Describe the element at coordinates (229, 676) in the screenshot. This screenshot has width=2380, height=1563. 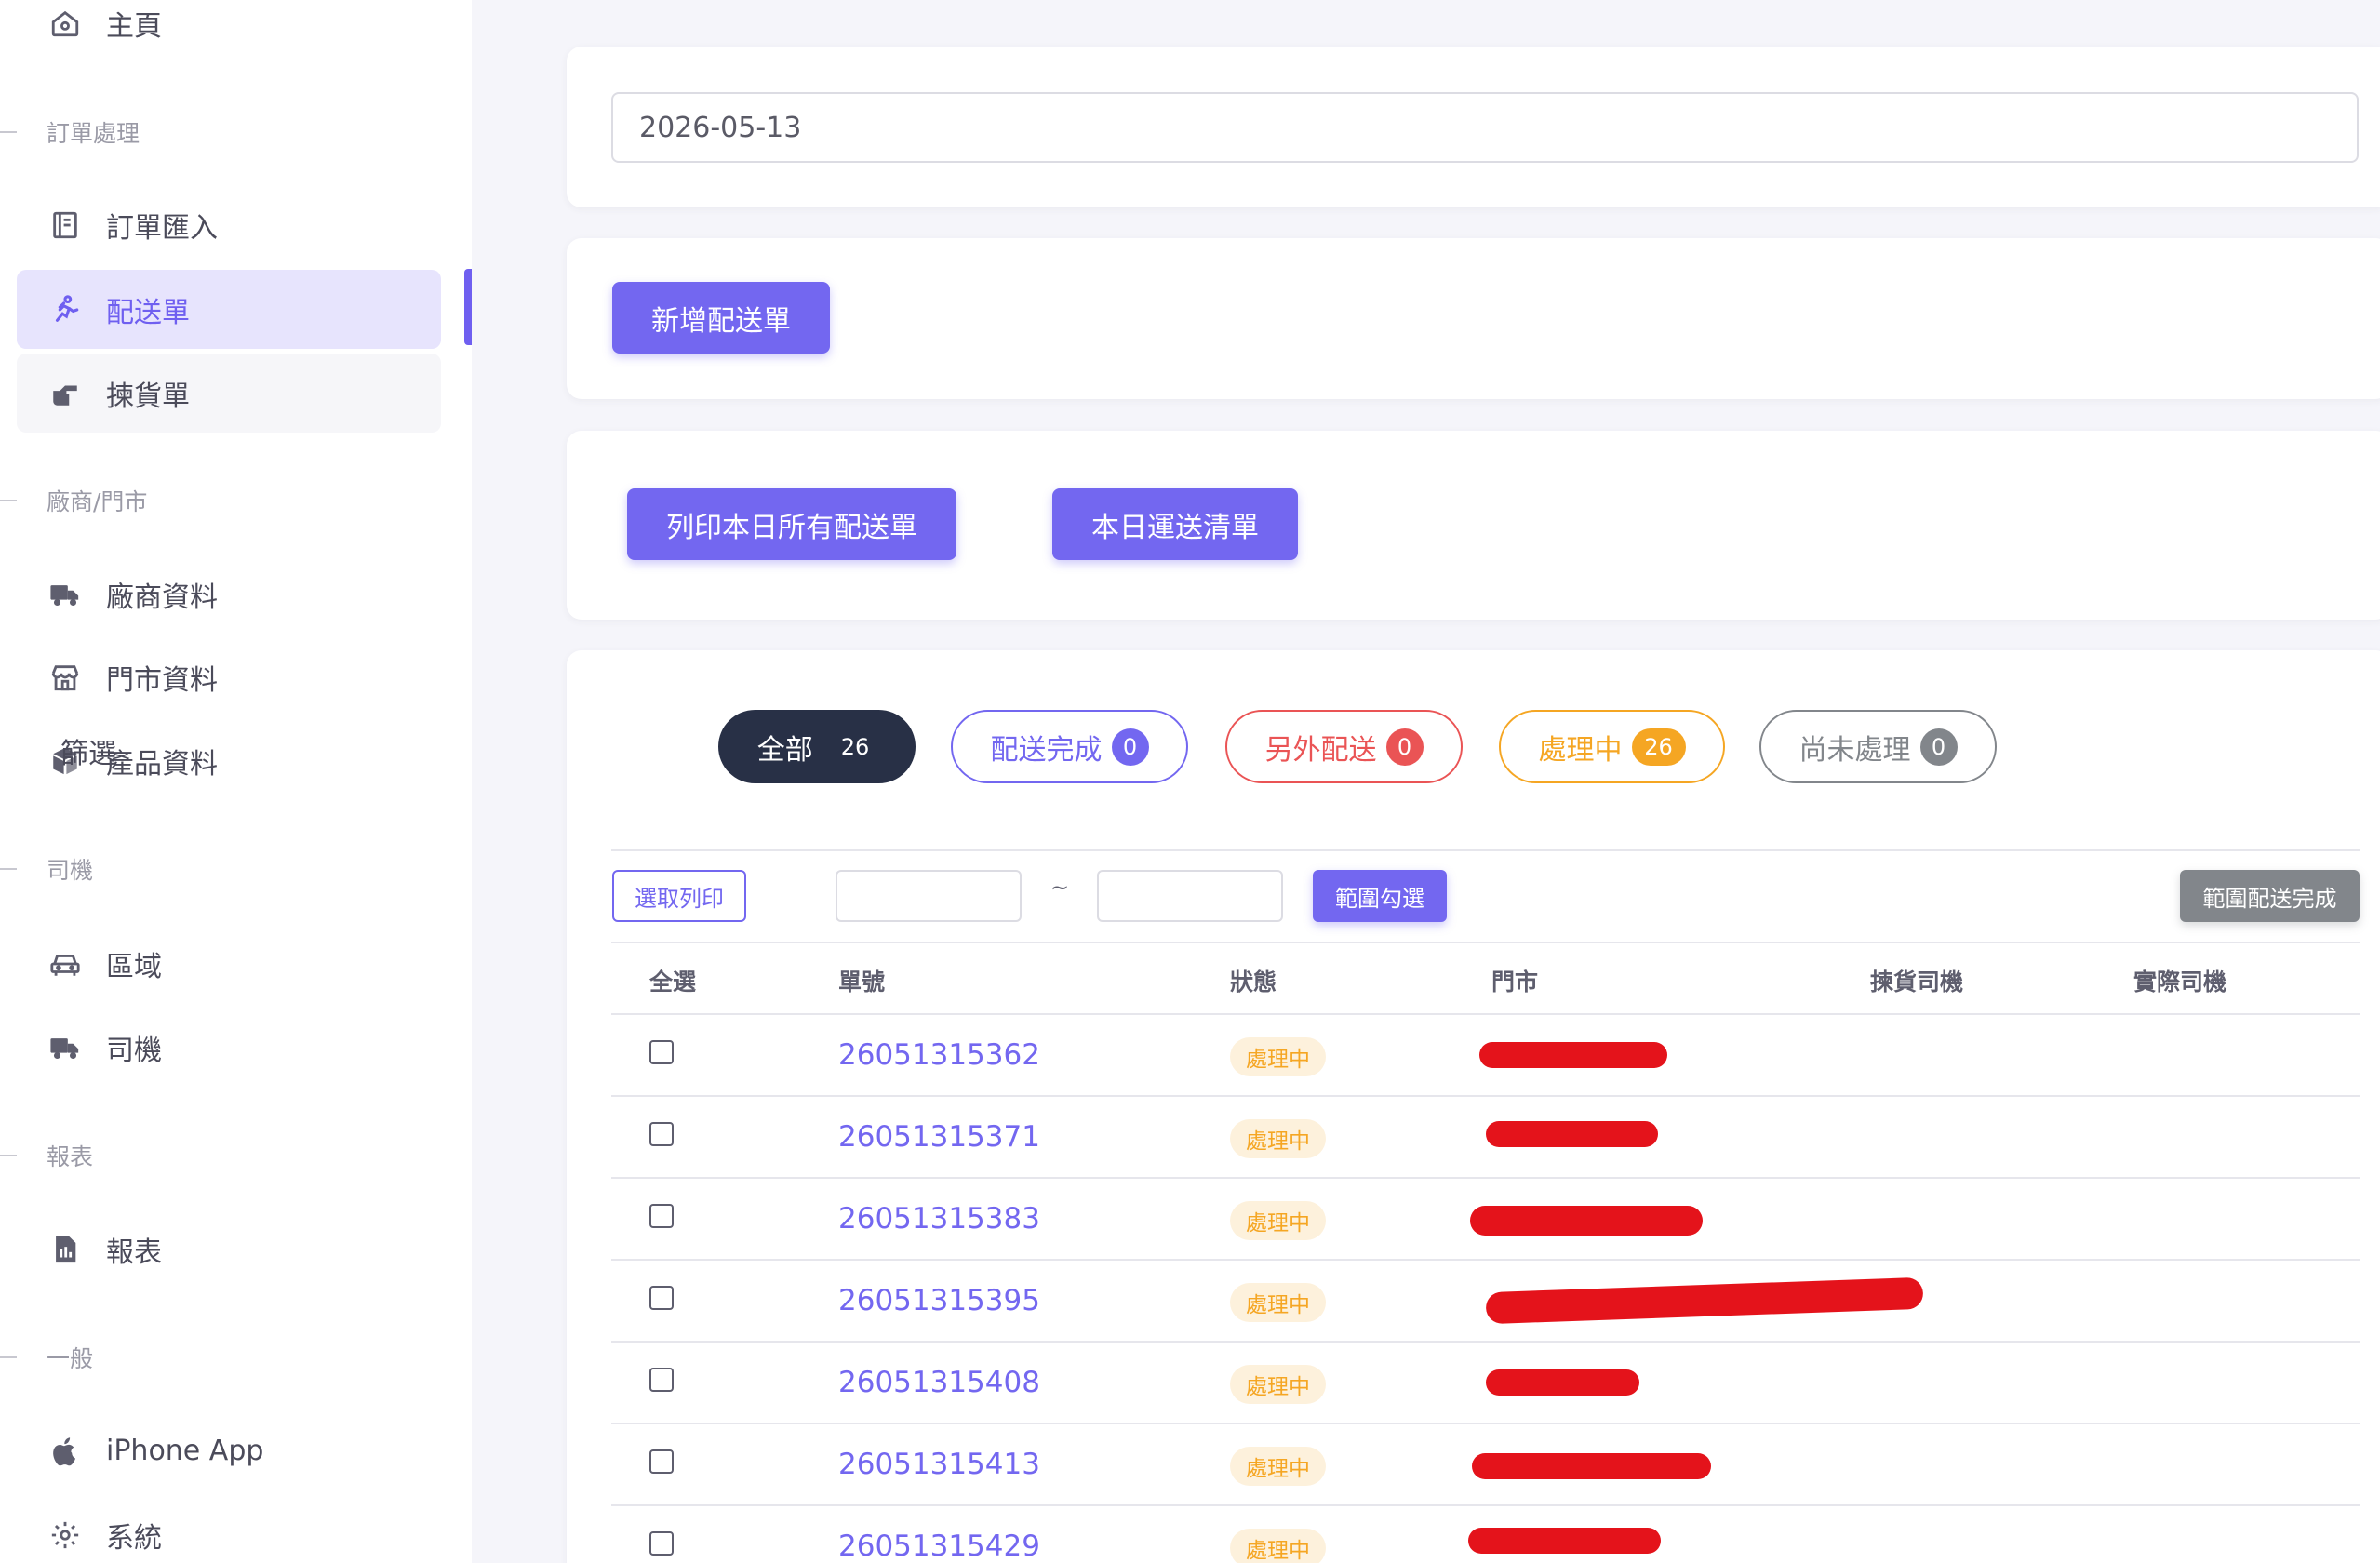
I see `sidebar-item-stores: 門市資料` at that location.